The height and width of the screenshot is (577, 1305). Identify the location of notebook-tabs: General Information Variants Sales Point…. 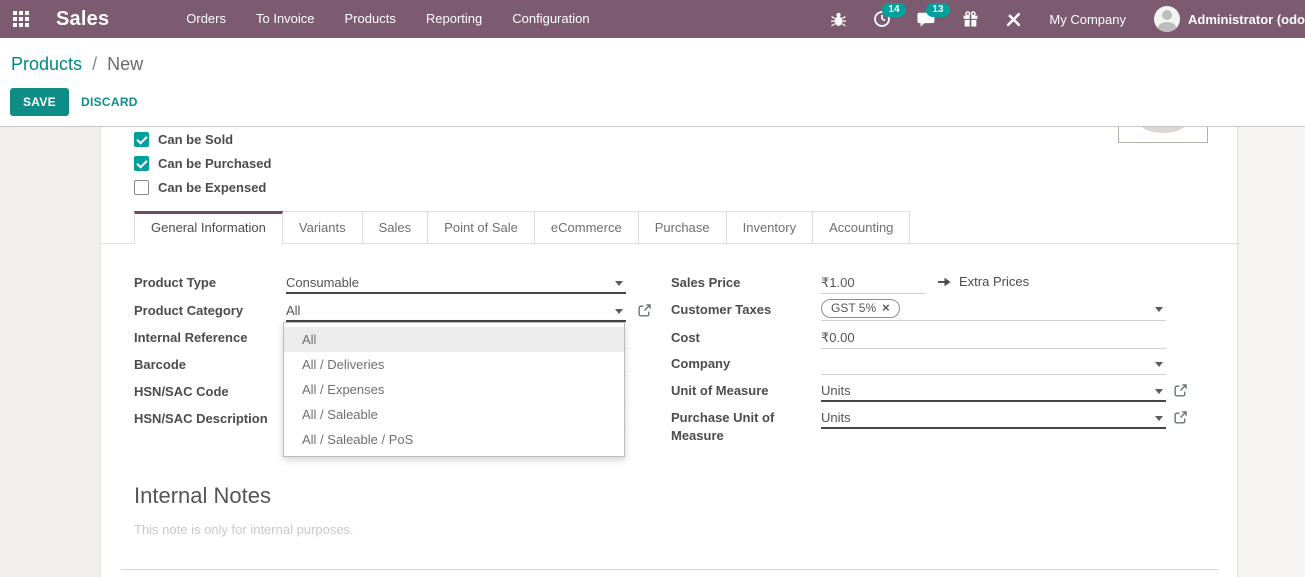
(522, 227).